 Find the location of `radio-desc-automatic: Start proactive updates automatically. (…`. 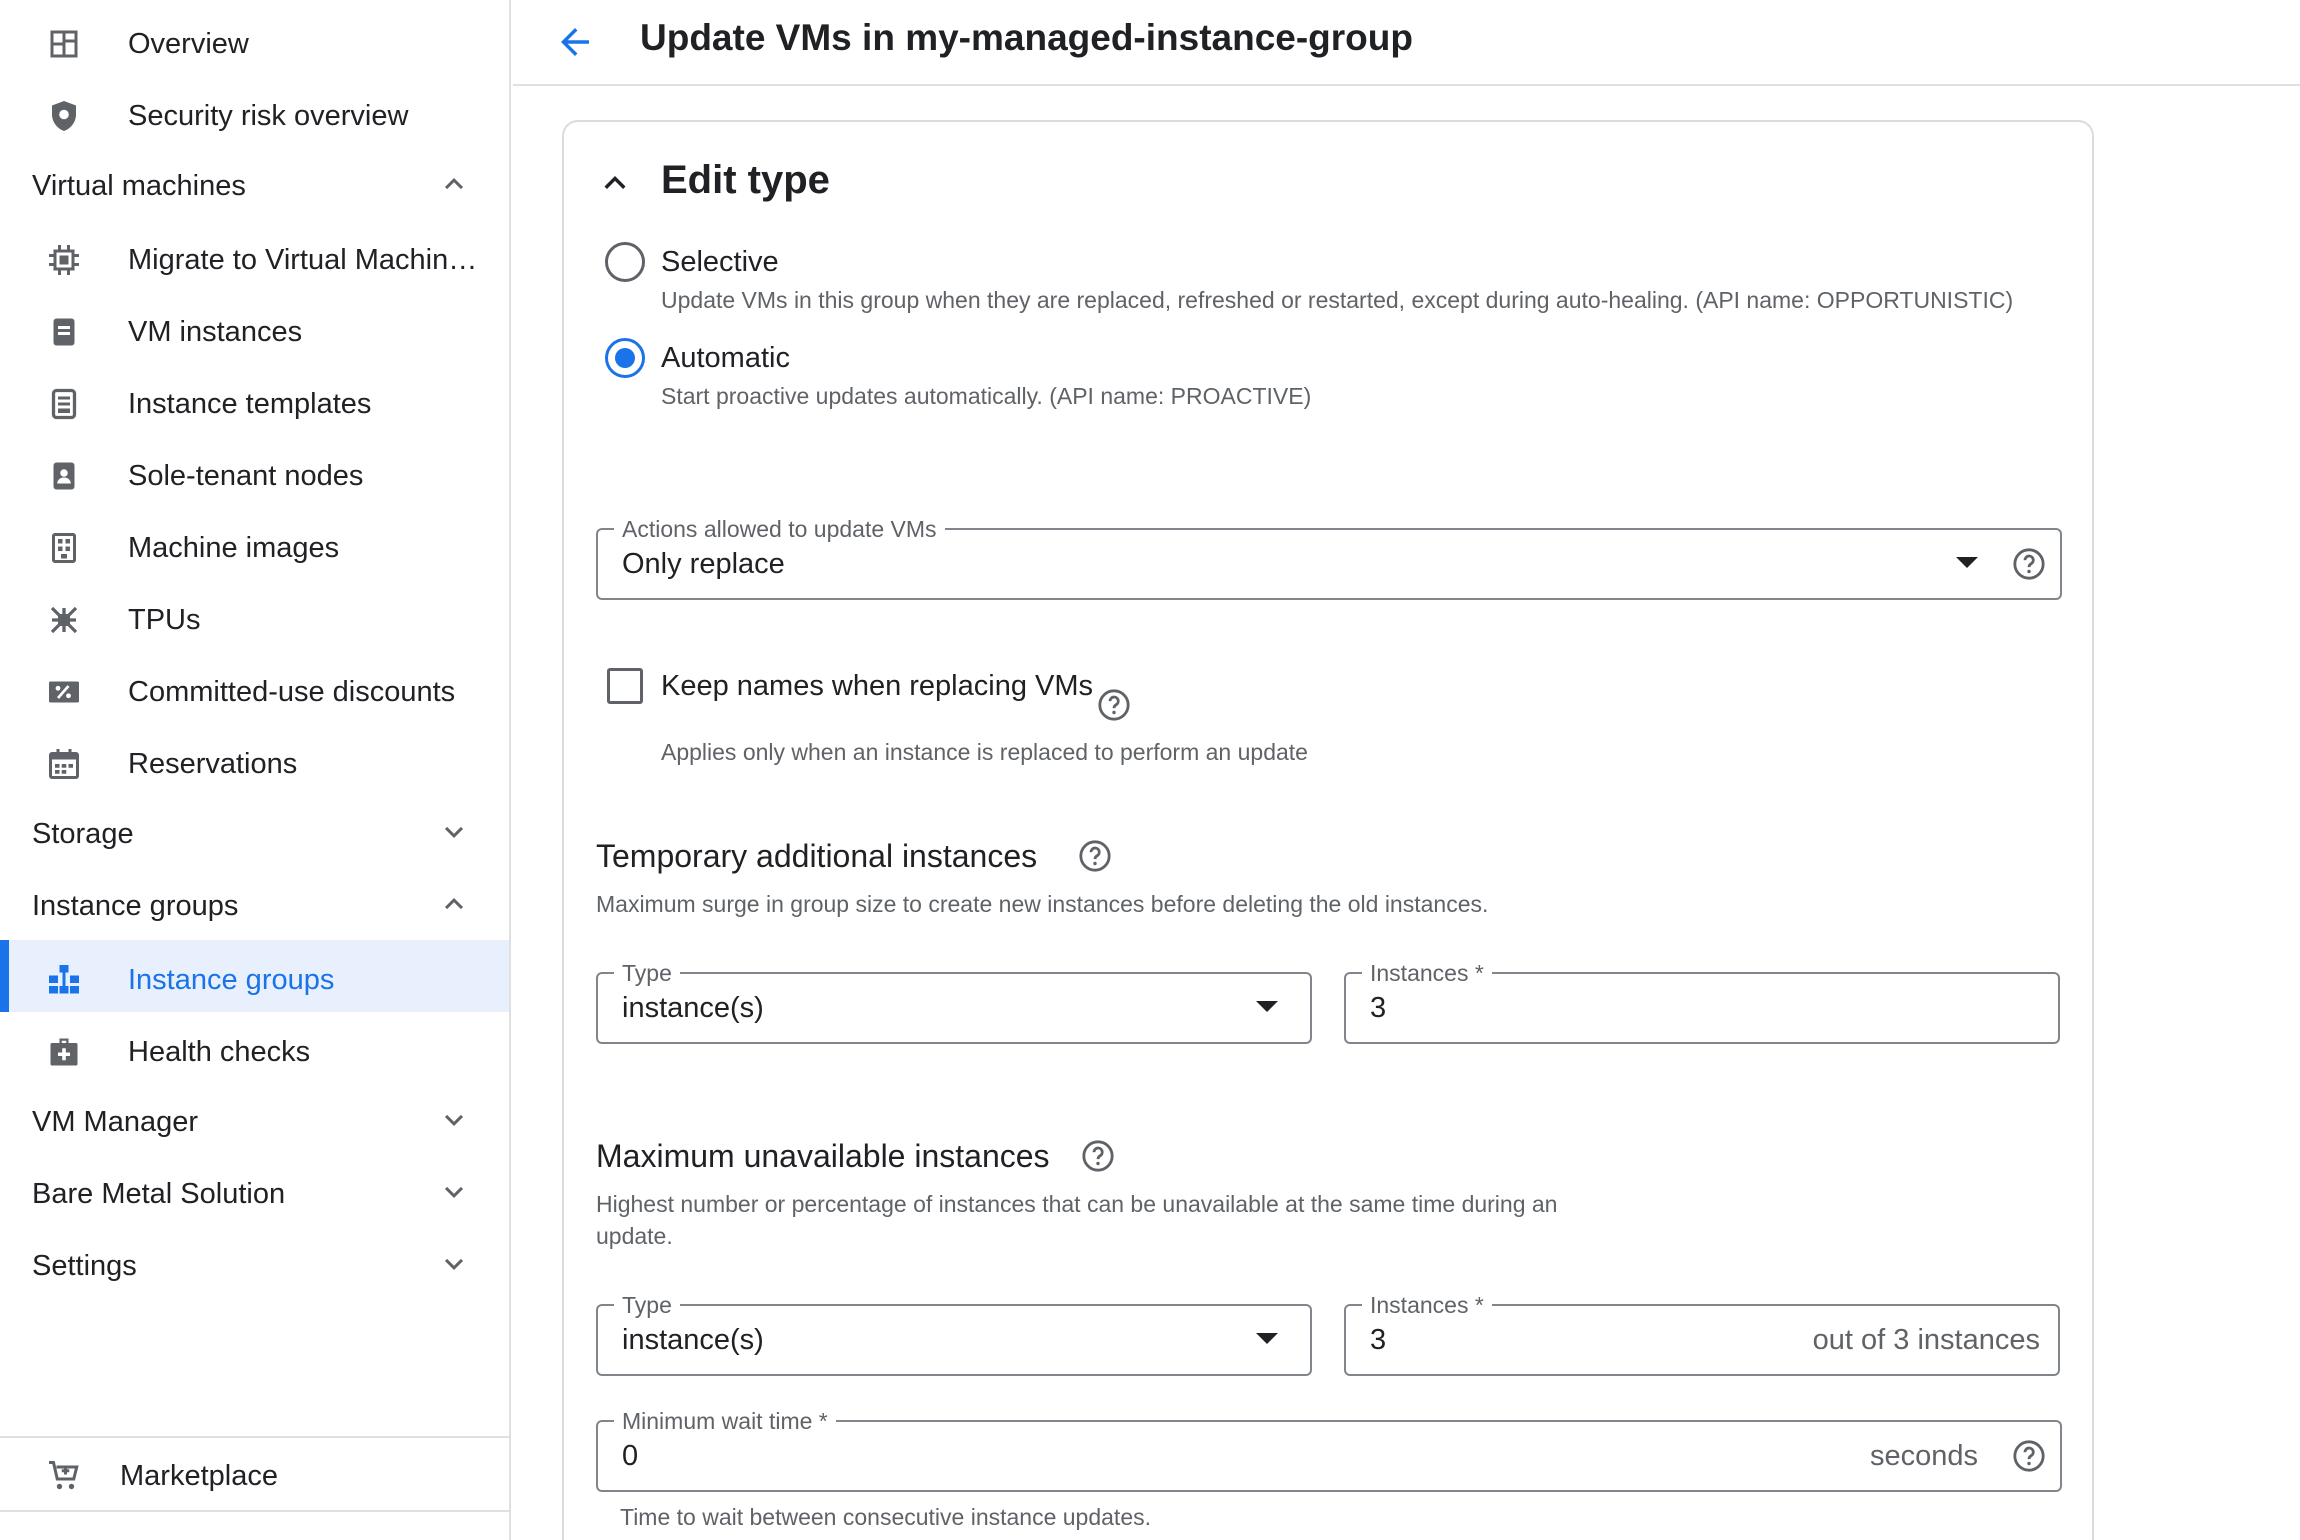

radio-desc-automatic: Start proactive updates automatically. (… is located at coordinates (986, 396).